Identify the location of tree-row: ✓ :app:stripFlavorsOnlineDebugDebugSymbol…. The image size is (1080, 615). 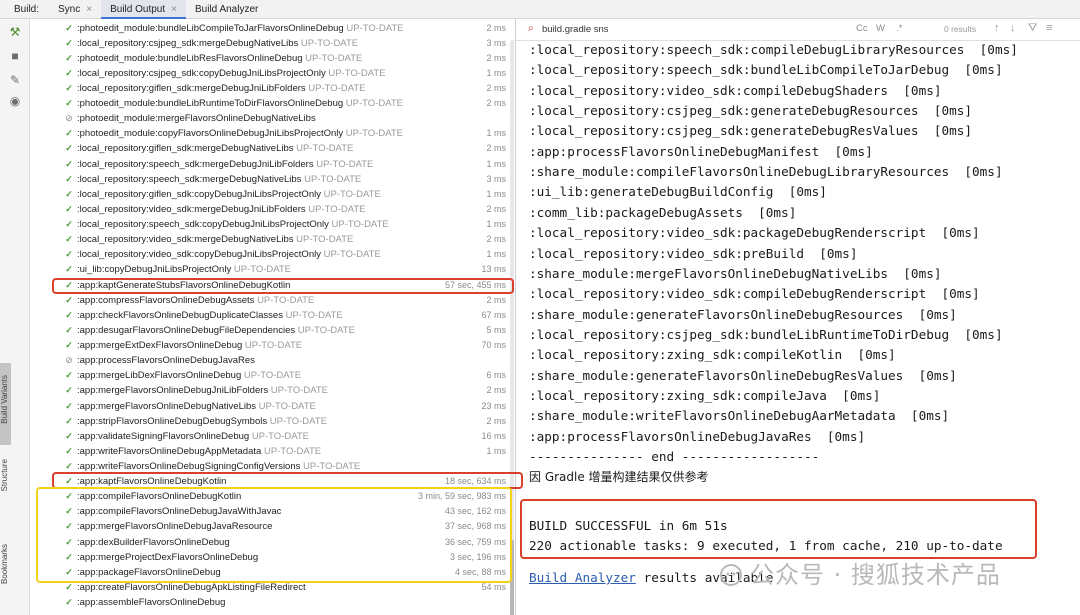
(272, 421).